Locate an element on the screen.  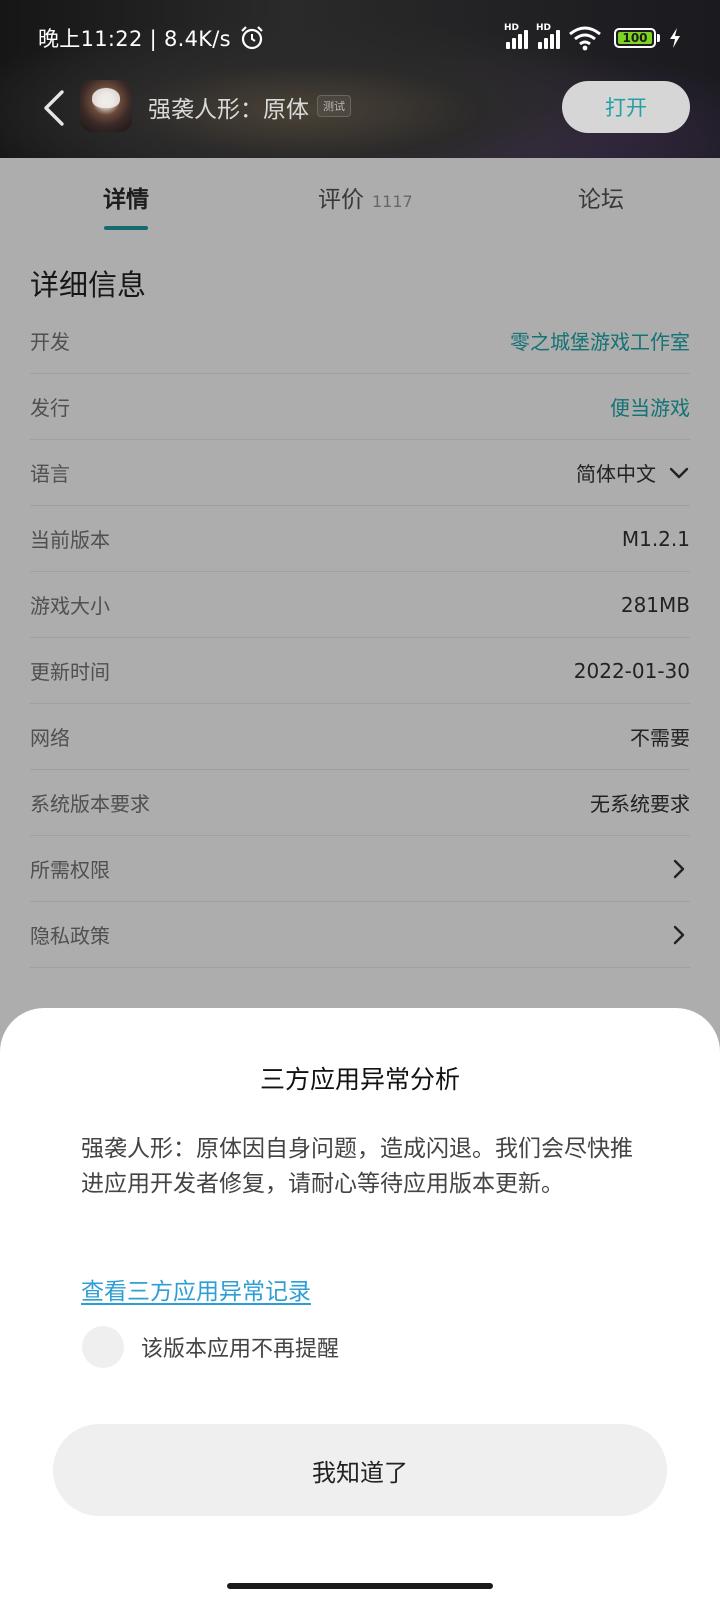
dialog-title: 三方应用异常分析 is located at coordinates (359, 1079).